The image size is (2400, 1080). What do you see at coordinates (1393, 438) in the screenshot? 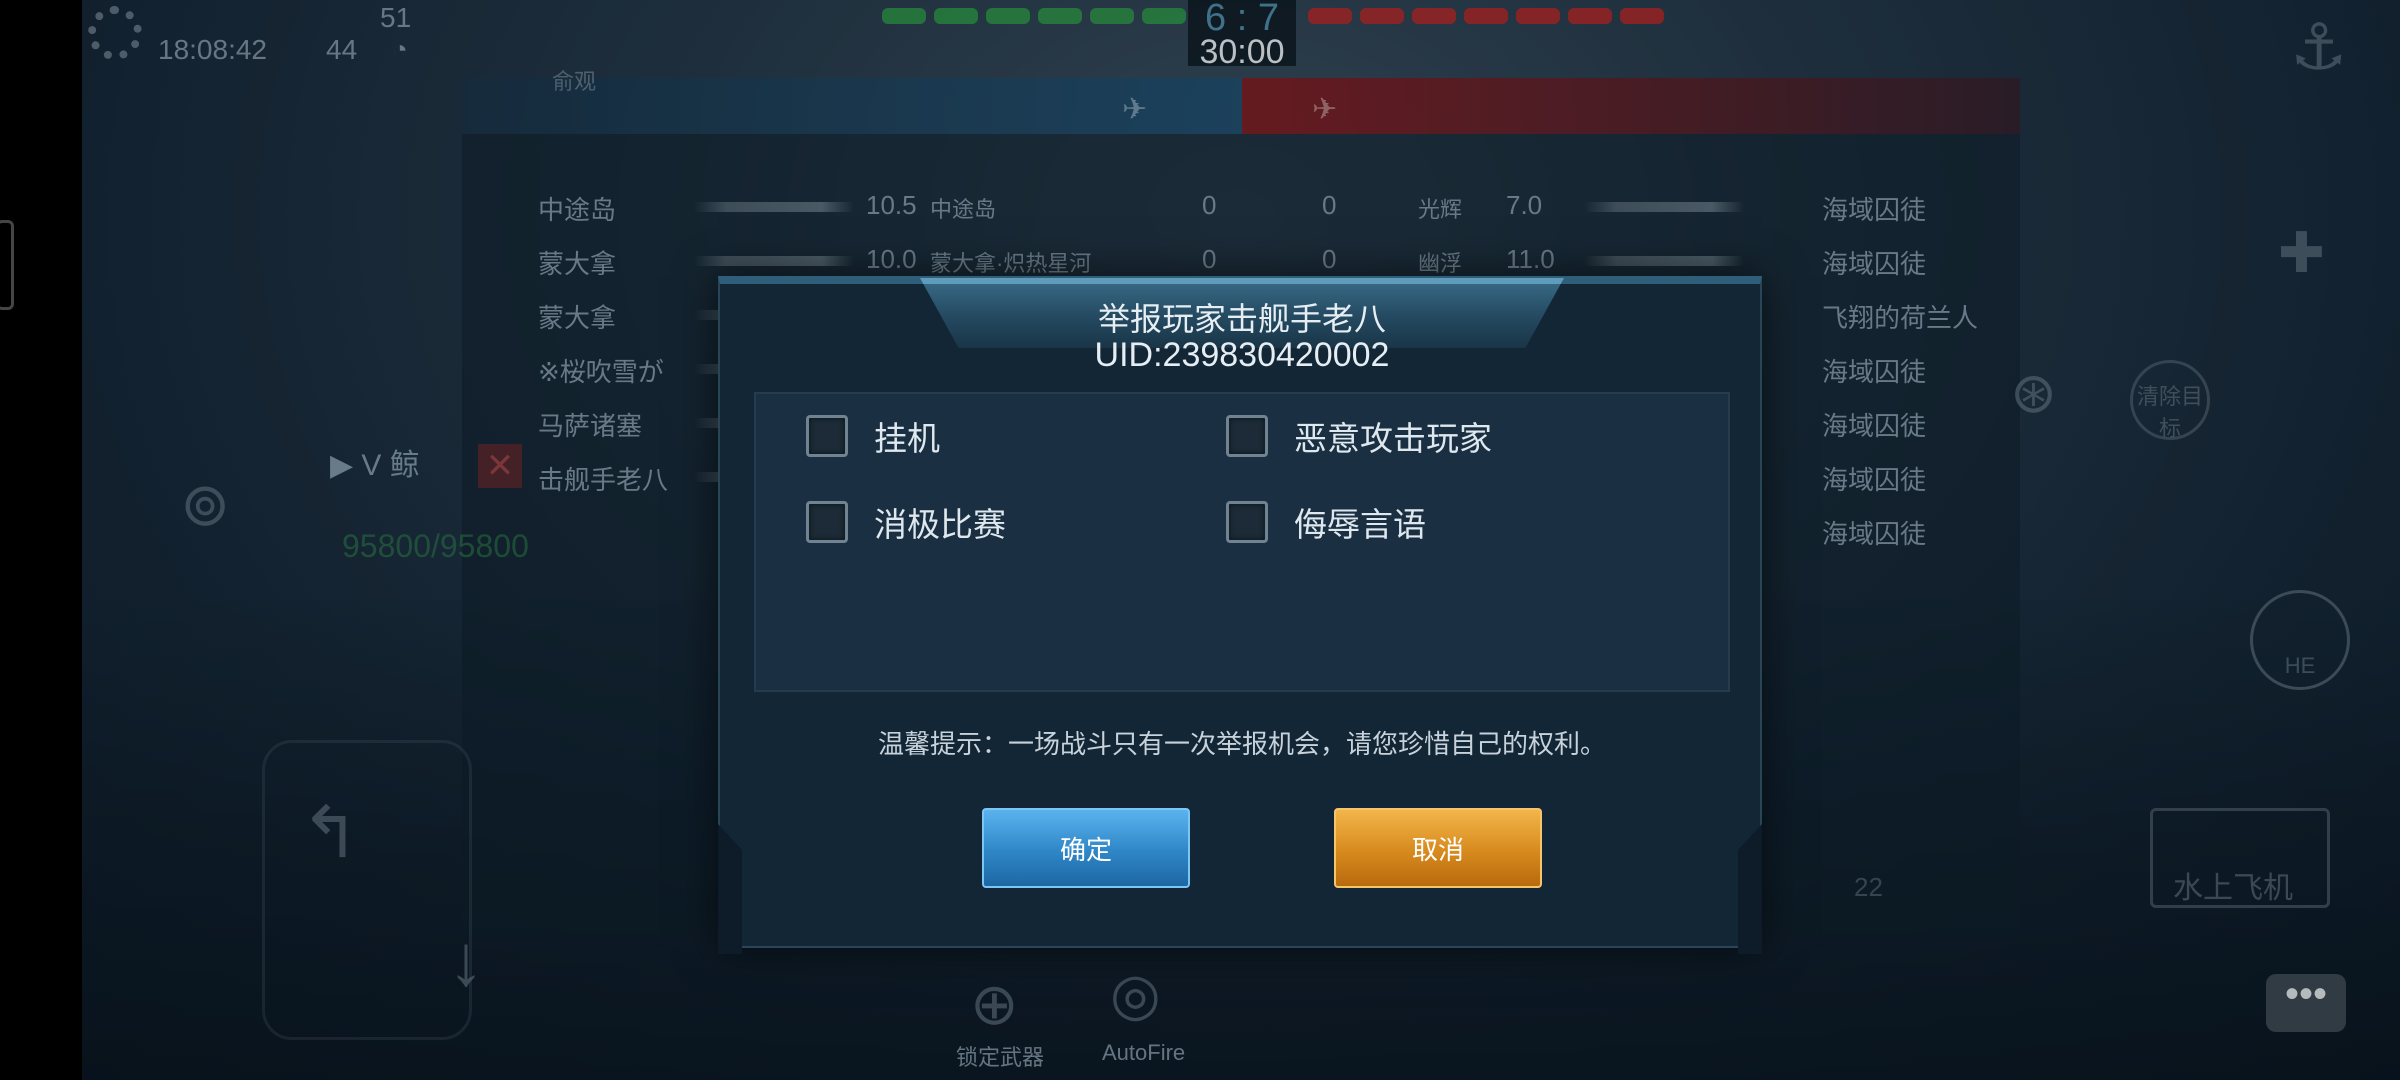
I see `option-malicious-attack-label: 恶意攻击玩家` at bounding box center [1393, 438].